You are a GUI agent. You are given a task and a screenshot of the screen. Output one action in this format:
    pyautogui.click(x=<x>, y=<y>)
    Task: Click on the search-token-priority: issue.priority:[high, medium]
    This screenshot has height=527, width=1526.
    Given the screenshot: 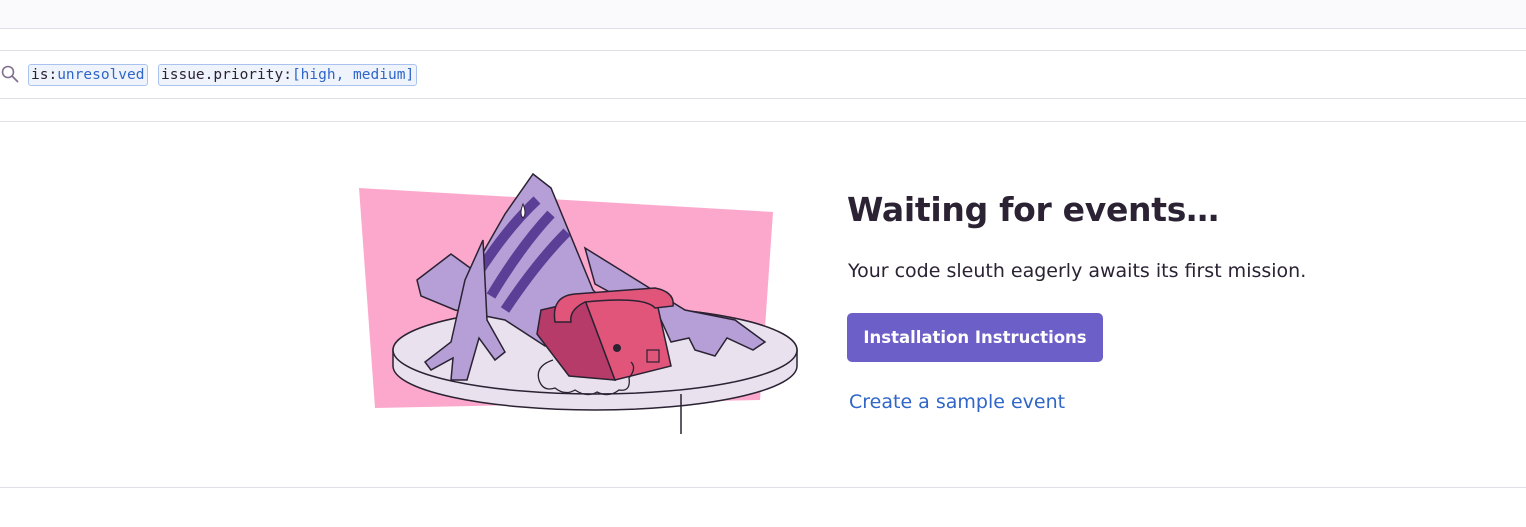 What is the action you would take?
    pyautogui.click(x=288, y=75)
    